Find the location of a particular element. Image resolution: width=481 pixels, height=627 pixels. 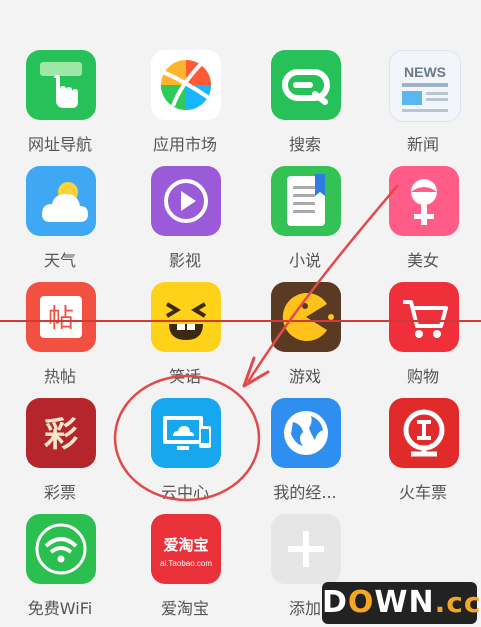

lottery-badge: 彩 is located at coordinates (61, 435).